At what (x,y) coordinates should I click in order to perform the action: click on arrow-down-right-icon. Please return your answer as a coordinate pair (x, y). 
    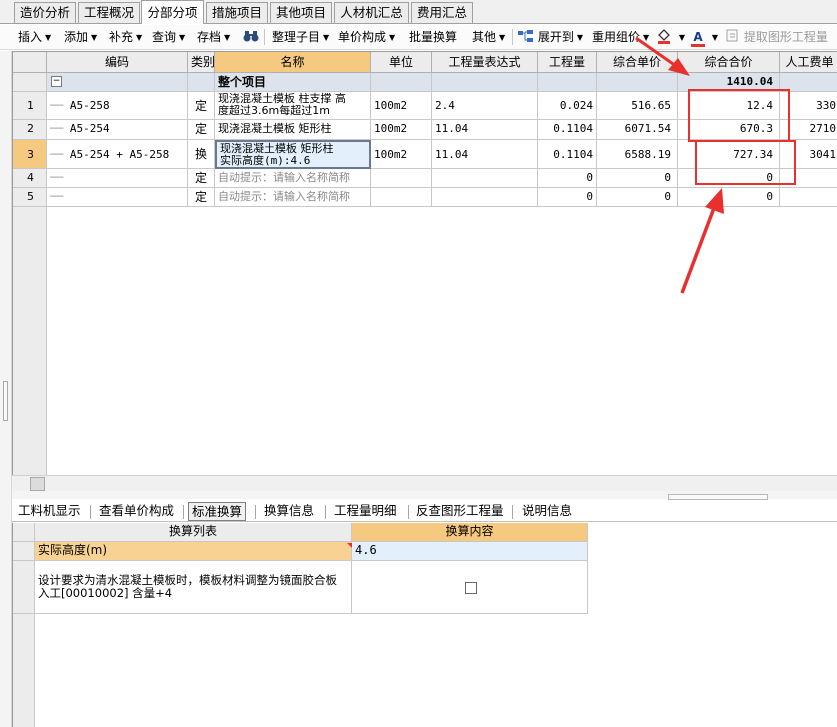
    Looking at the image, I should click on (662, 56).